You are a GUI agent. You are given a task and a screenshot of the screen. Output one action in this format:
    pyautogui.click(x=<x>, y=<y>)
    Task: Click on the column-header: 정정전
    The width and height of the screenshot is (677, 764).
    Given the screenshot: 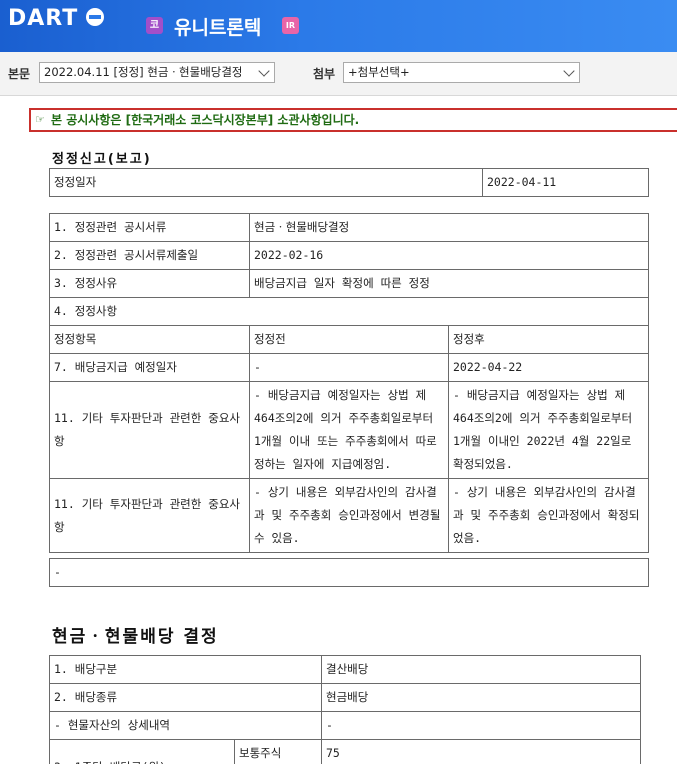 What is the action you would take?
    pyautogui.click(x=349, y=339)
    